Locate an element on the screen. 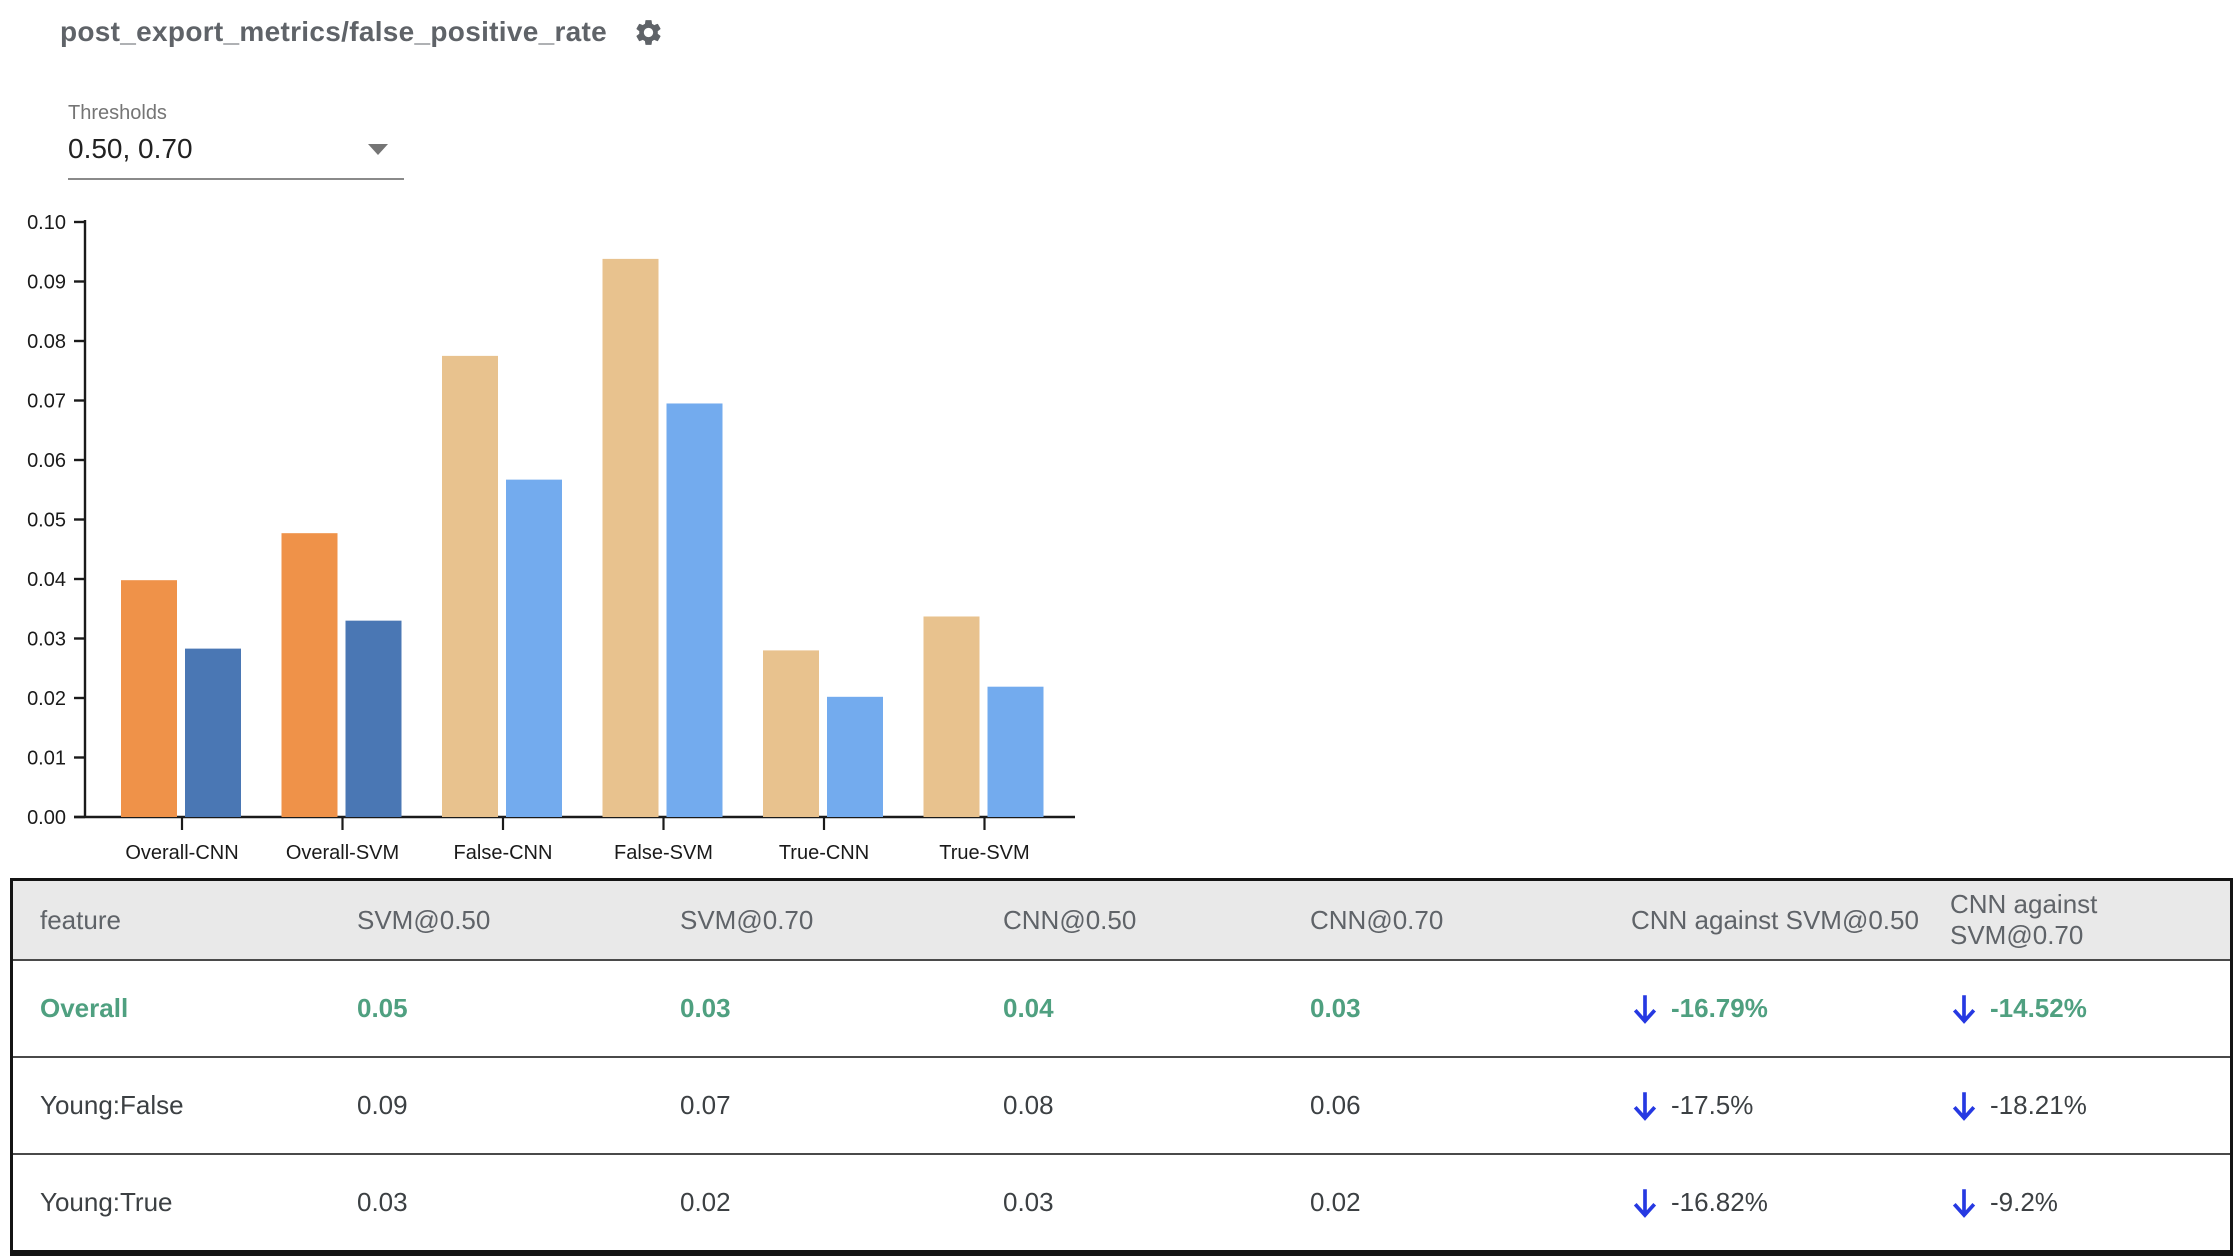 This screenshot has height=1258, width=2236. metric-cell: 0.04 is located at coordinates (1028, 1008).